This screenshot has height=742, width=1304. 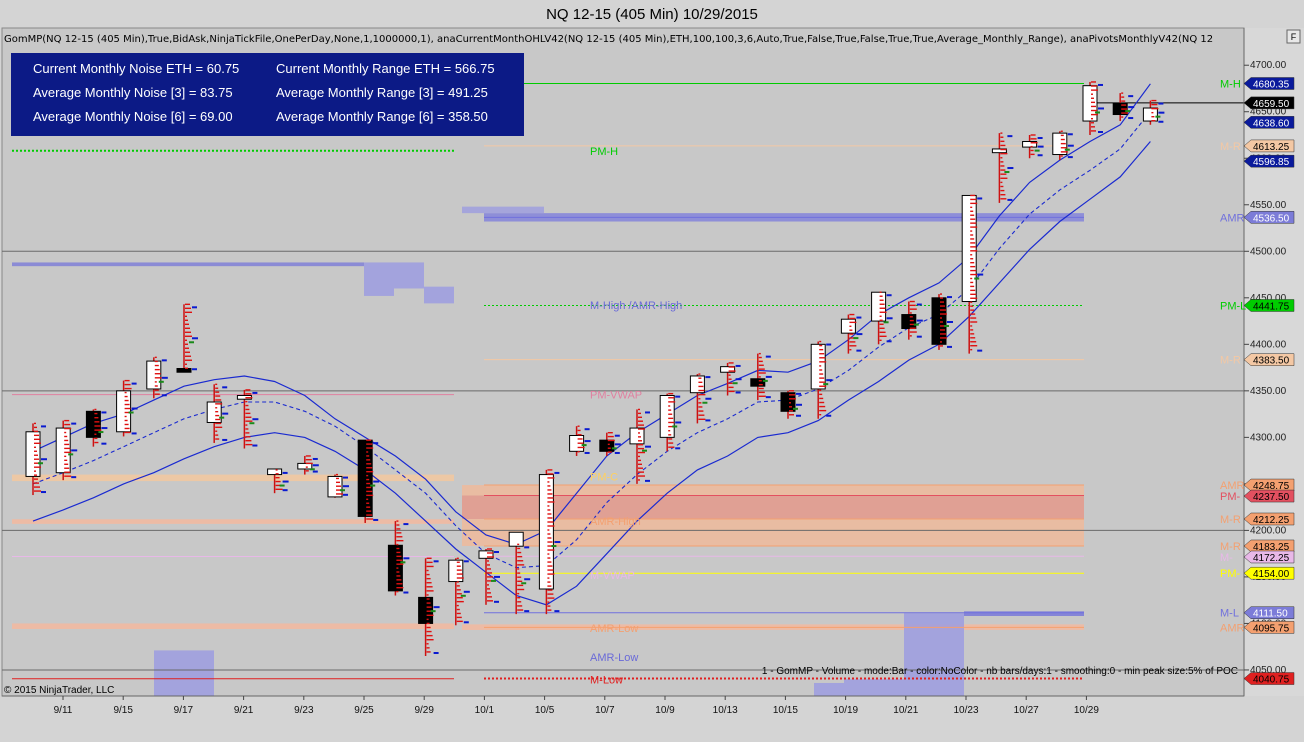 I want to click on x-tick-label: 10/29, so click(x=1086, y=710).